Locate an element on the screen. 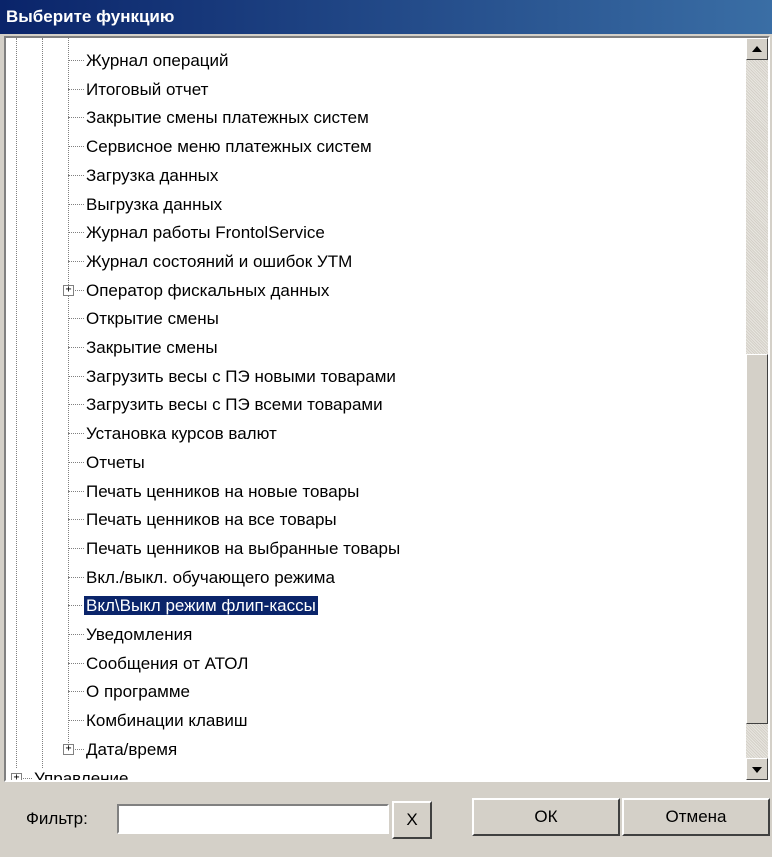 The height and width of the screenshot is (857, 772). tree-item-label: Открытие смены is located at coordinates (152, 319).